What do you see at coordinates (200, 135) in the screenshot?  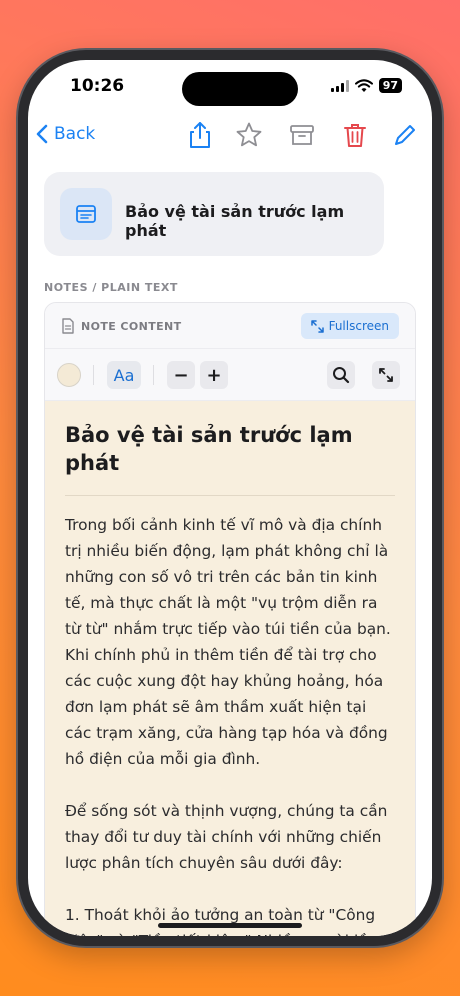 I see `share-icon` at bounding box center [200, 135].